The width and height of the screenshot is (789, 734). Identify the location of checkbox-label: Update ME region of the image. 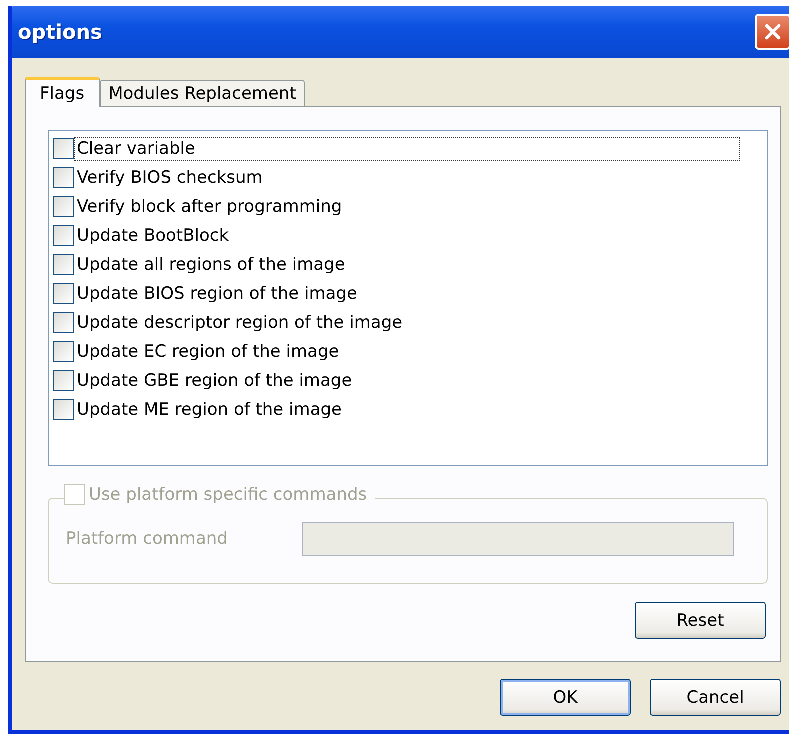
(209, 410).